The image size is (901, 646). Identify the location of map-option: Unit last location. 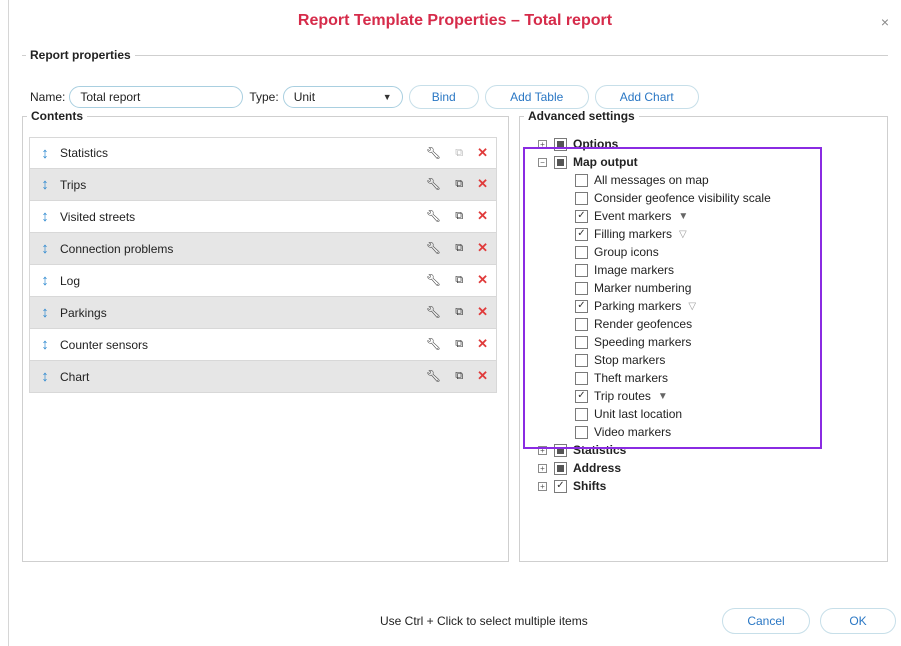
(718, 414).